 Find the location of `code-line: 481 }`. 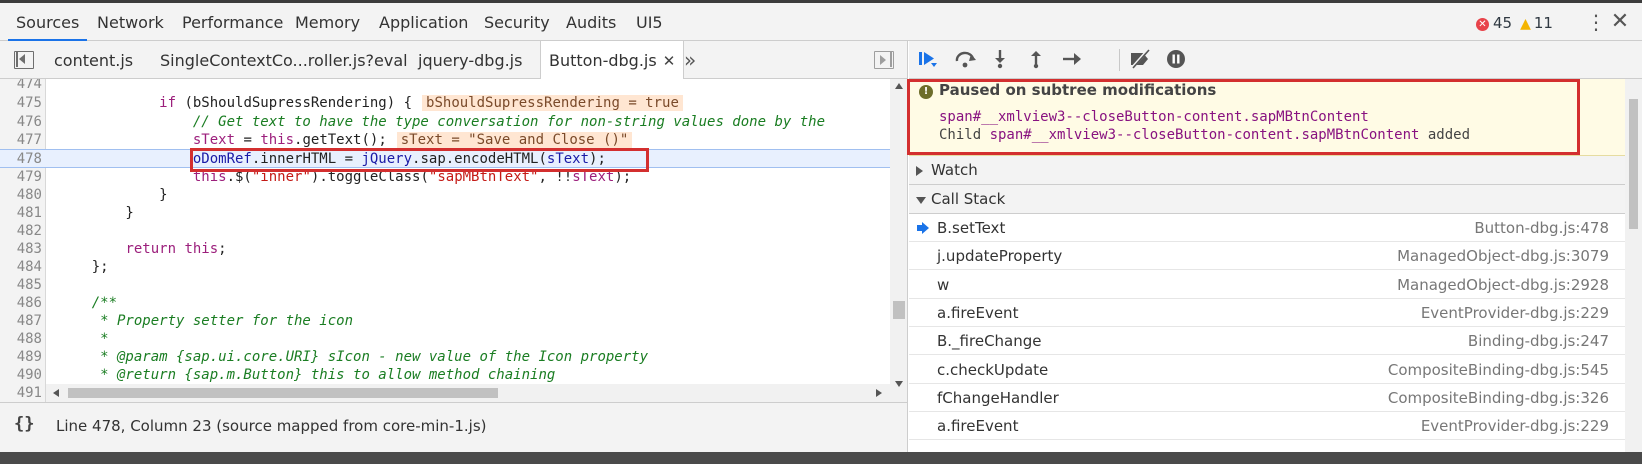

code-line: 481 } is located at coordinates (75, 213).